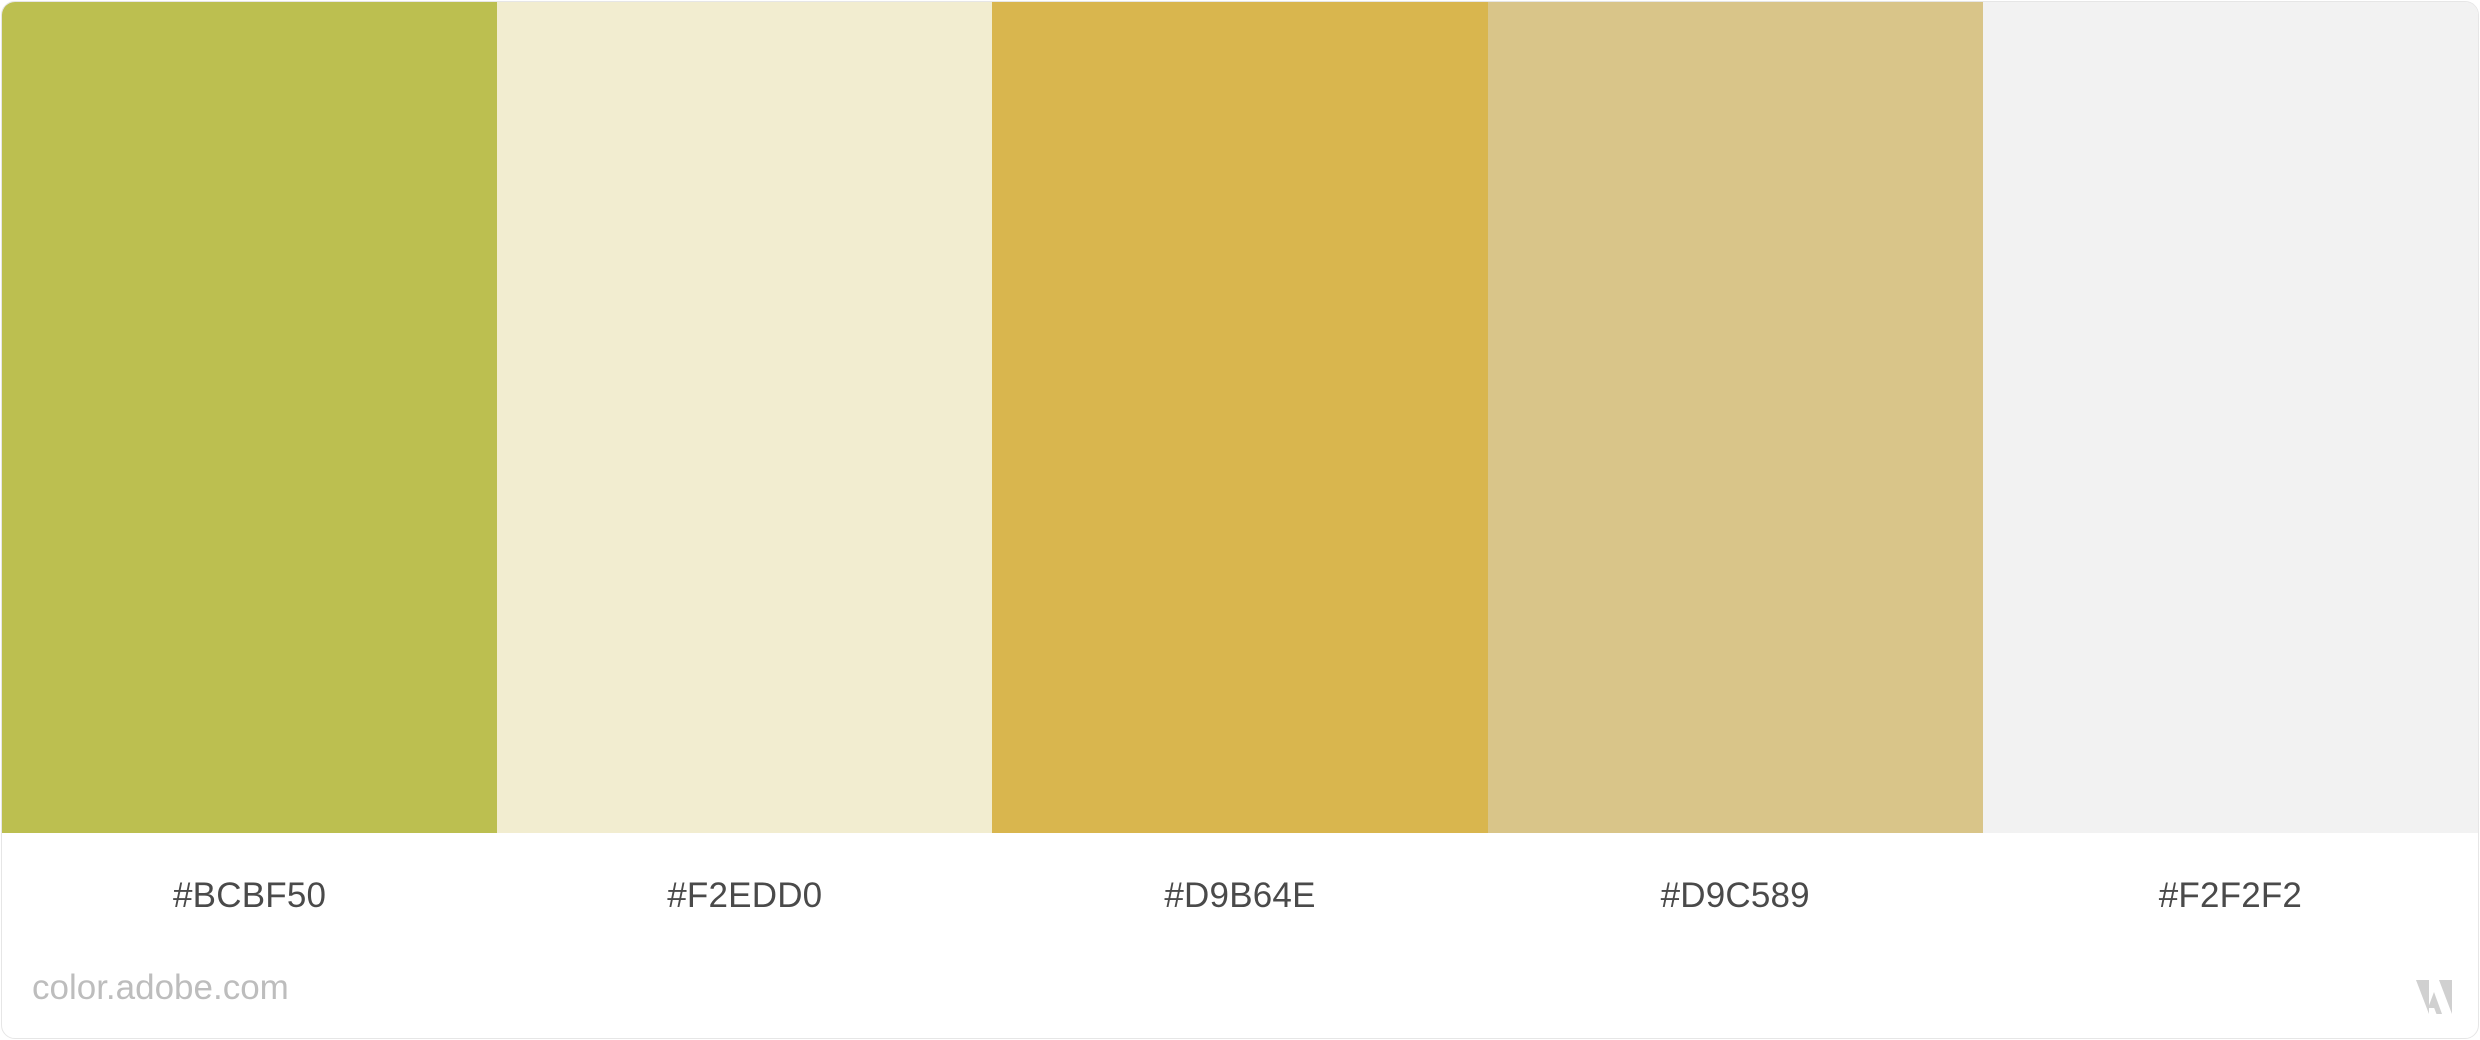 This screenshot has height=1040, width=2480. Describe the element at coordinates (2422, 997) in the screenshot. I see `adobe-logo-left` at that location.